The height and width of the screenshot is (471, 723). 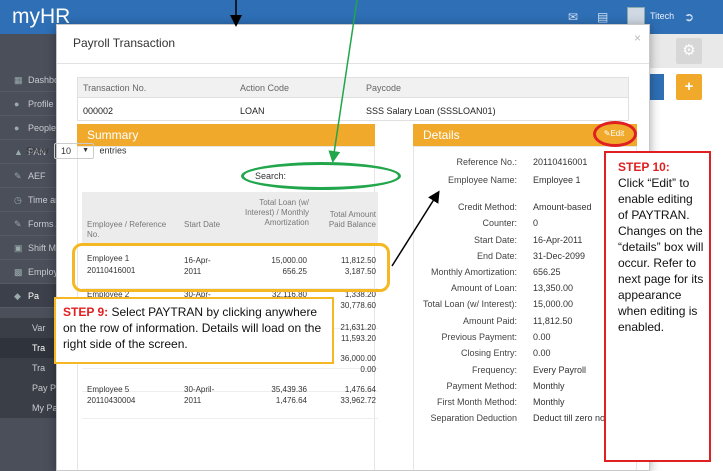 I want to click on action-code-value: LOAN, so click(x=252, y=111).